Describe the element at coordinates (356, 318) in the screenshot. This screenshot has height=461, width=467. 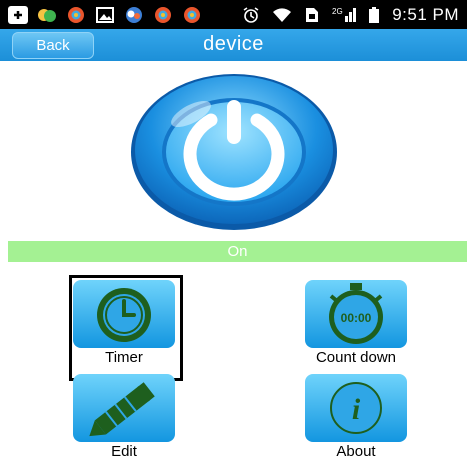
I see `stopwatch-display: 00:00` at that location.